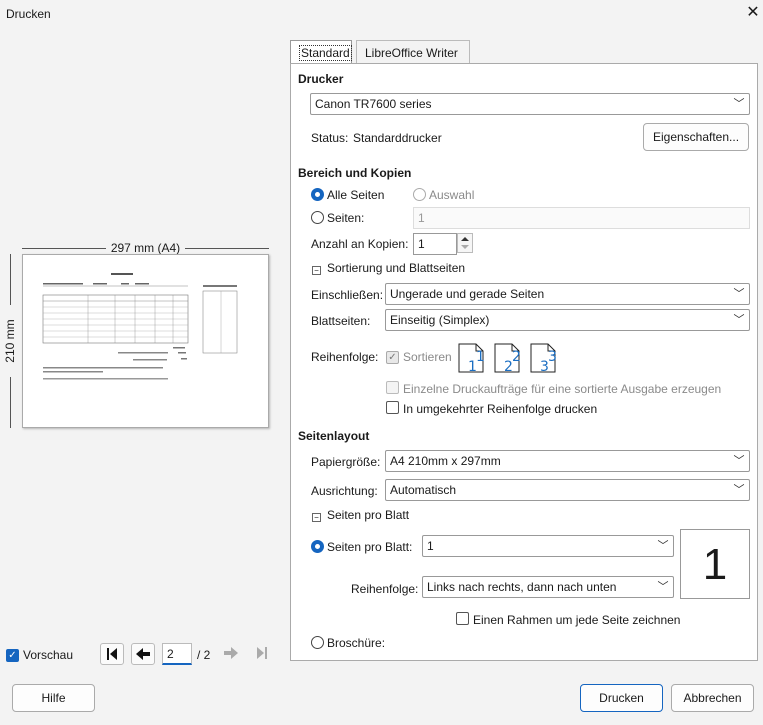  Describe the element at coordinates (373, 104) in the screenshot. I see `printer-value: Canon TR7600 series` at that location.